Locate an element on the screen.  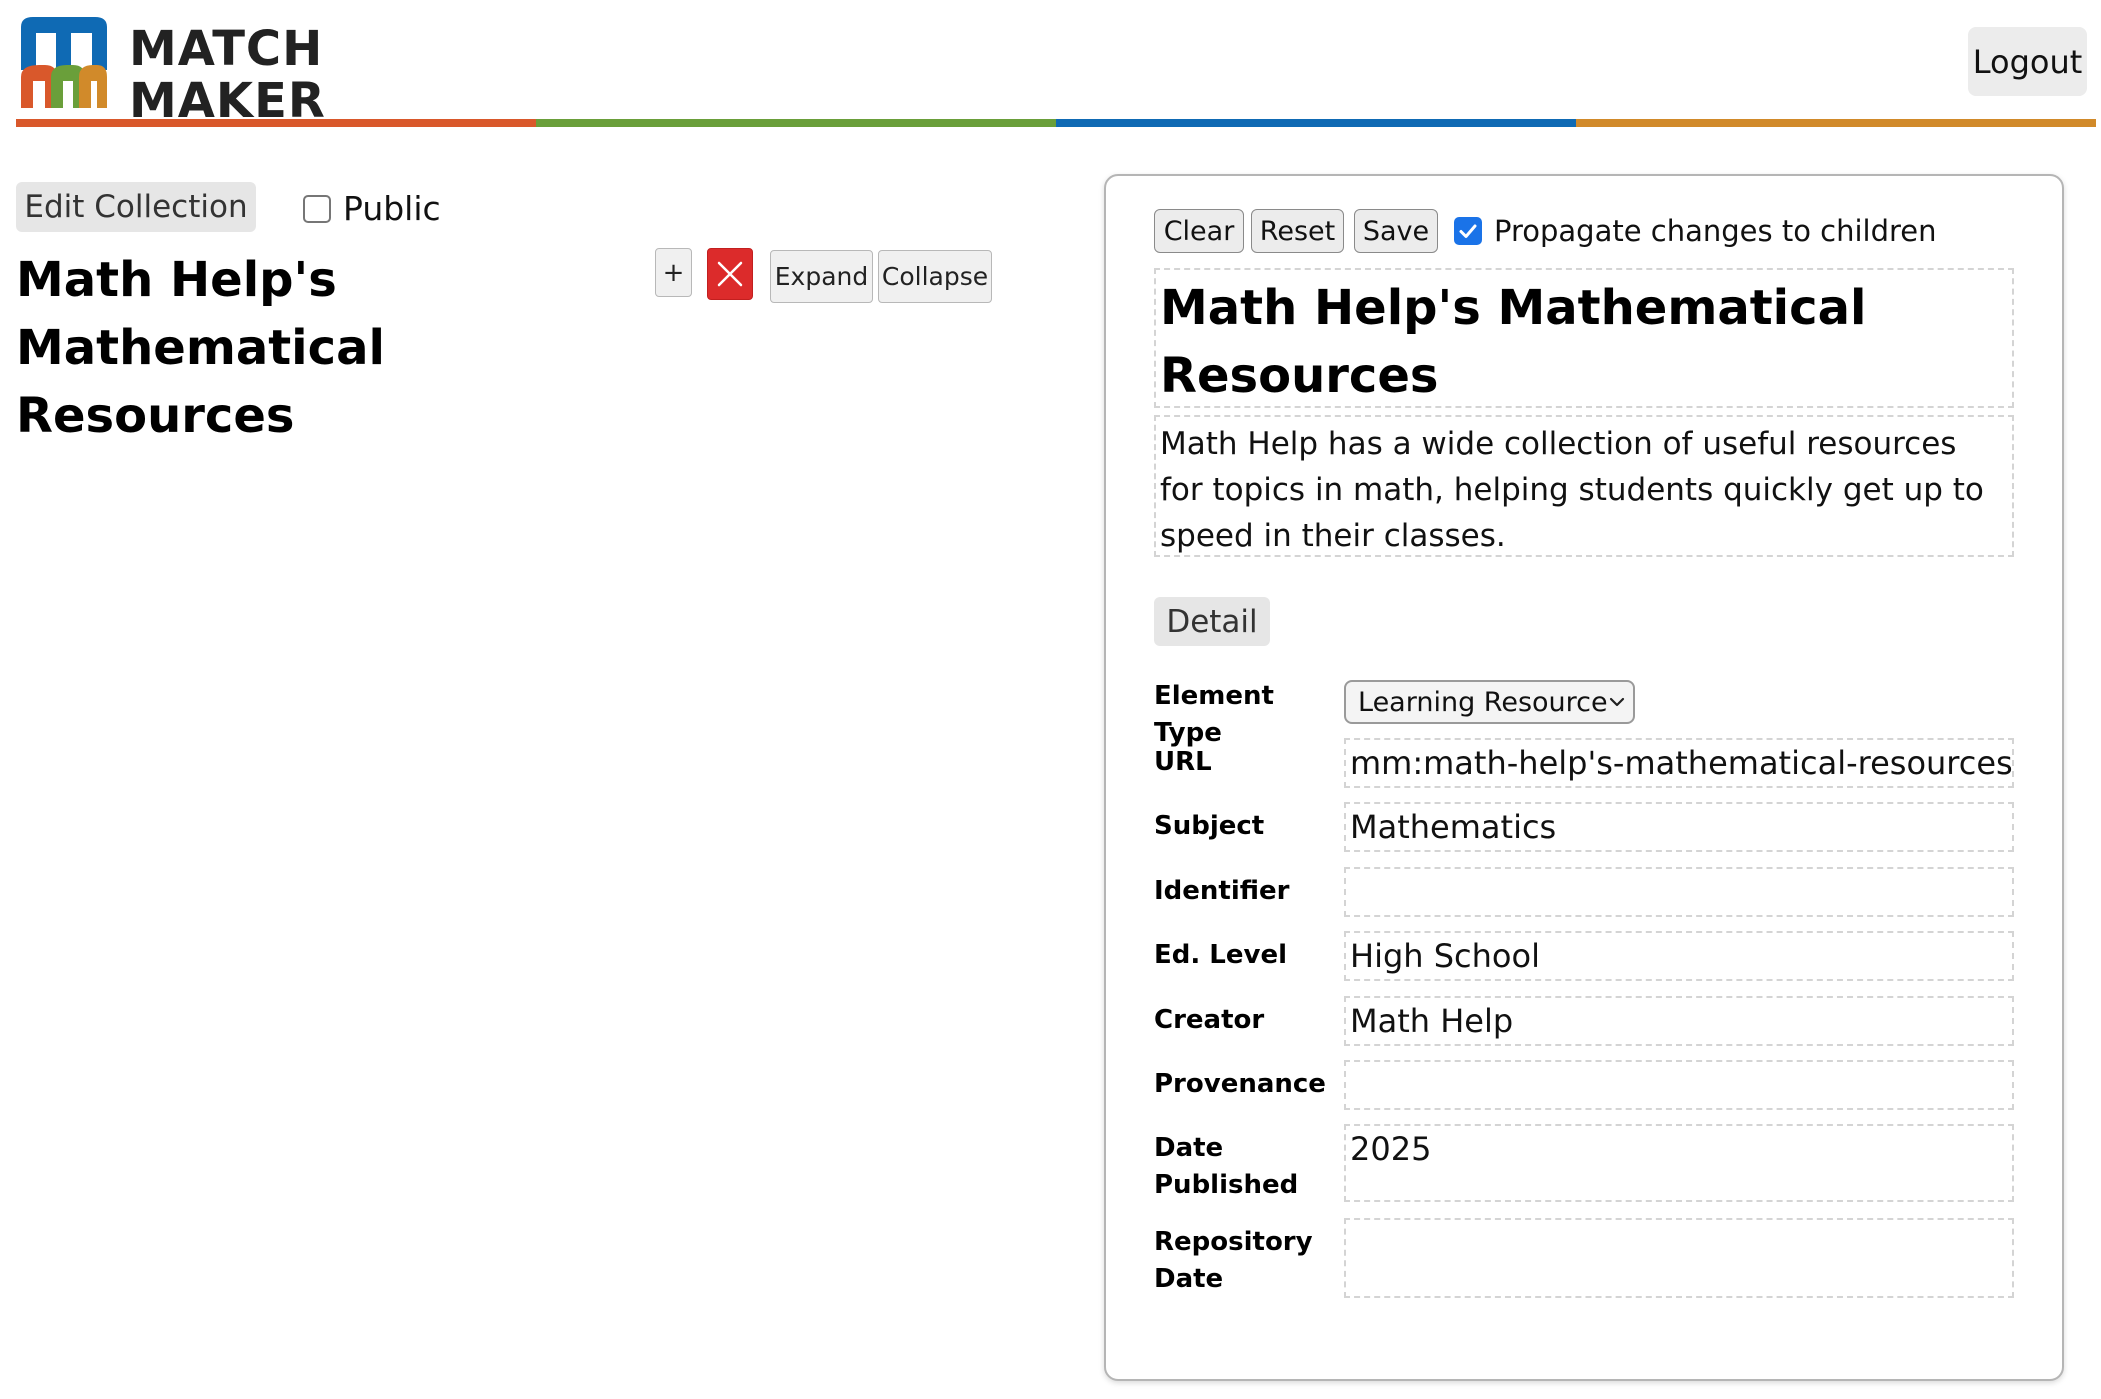
clear-button: Clear is located at coordinates (1199, 231).